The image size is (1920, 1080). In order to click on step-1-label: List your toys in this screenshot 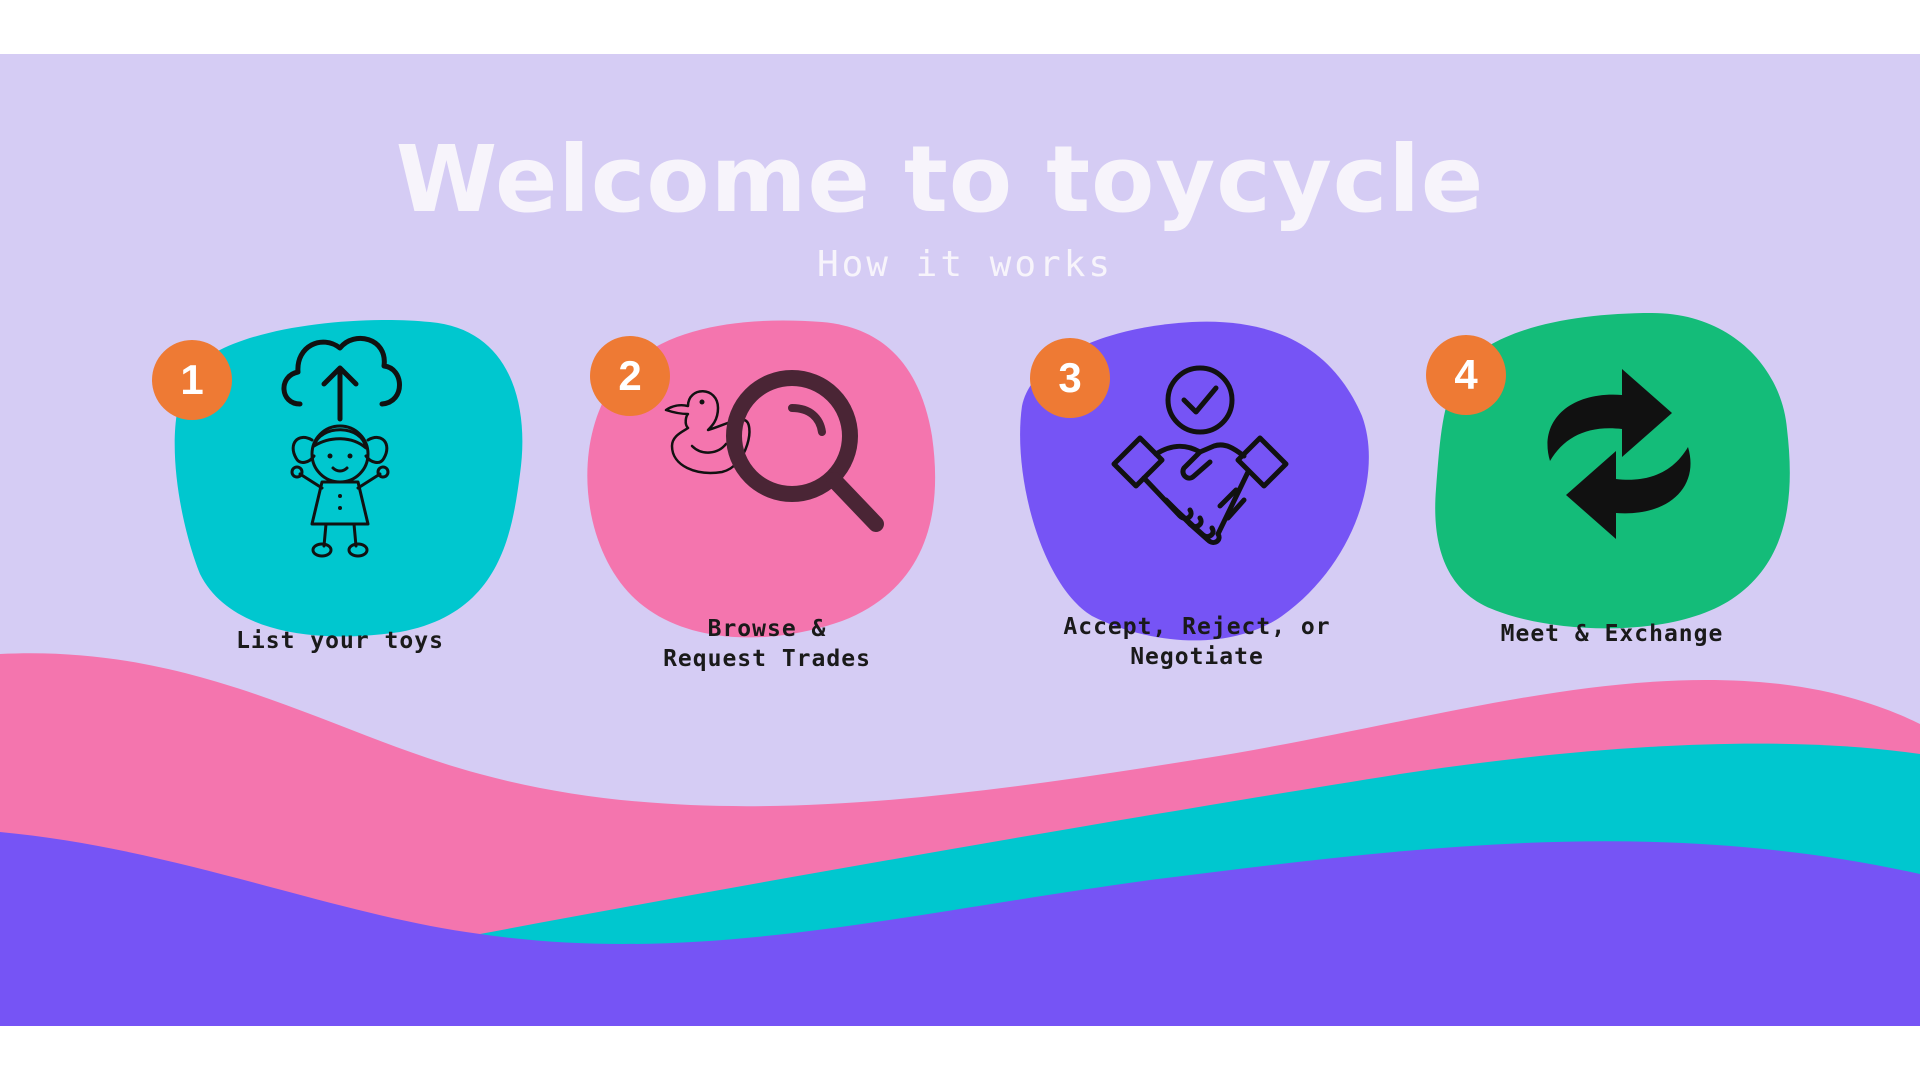, I will do `click(340, 641)`.